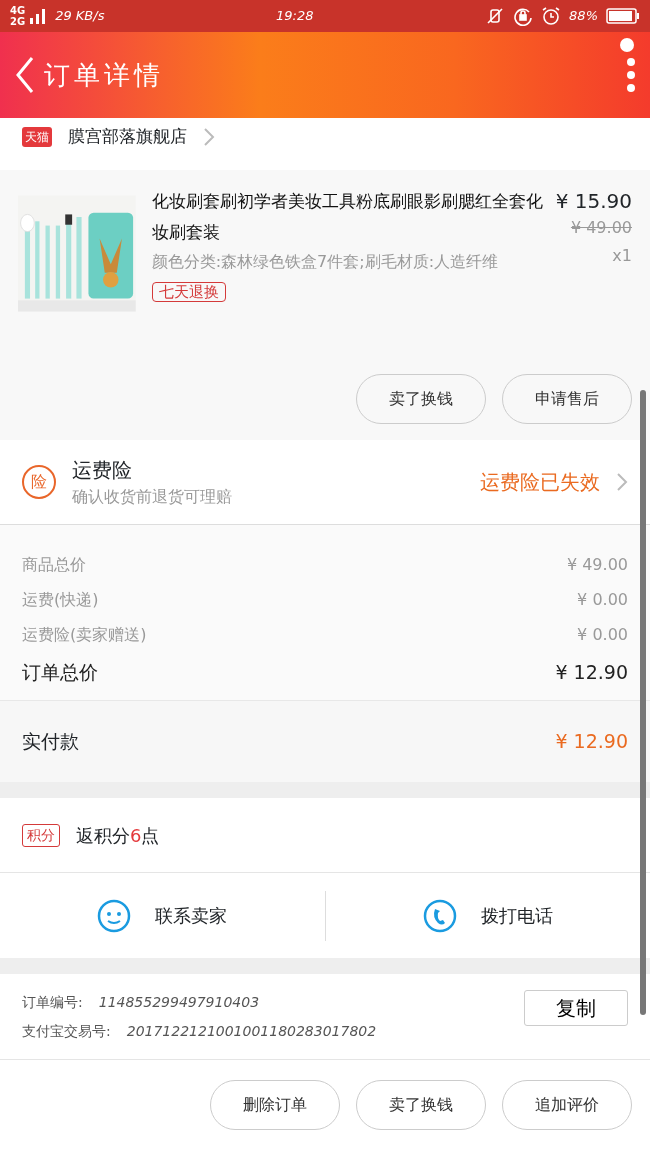 The width and height of the screenshot is (650, 1155). I want to click on paid-amount: ¥ 12.90, so click(591, 742).